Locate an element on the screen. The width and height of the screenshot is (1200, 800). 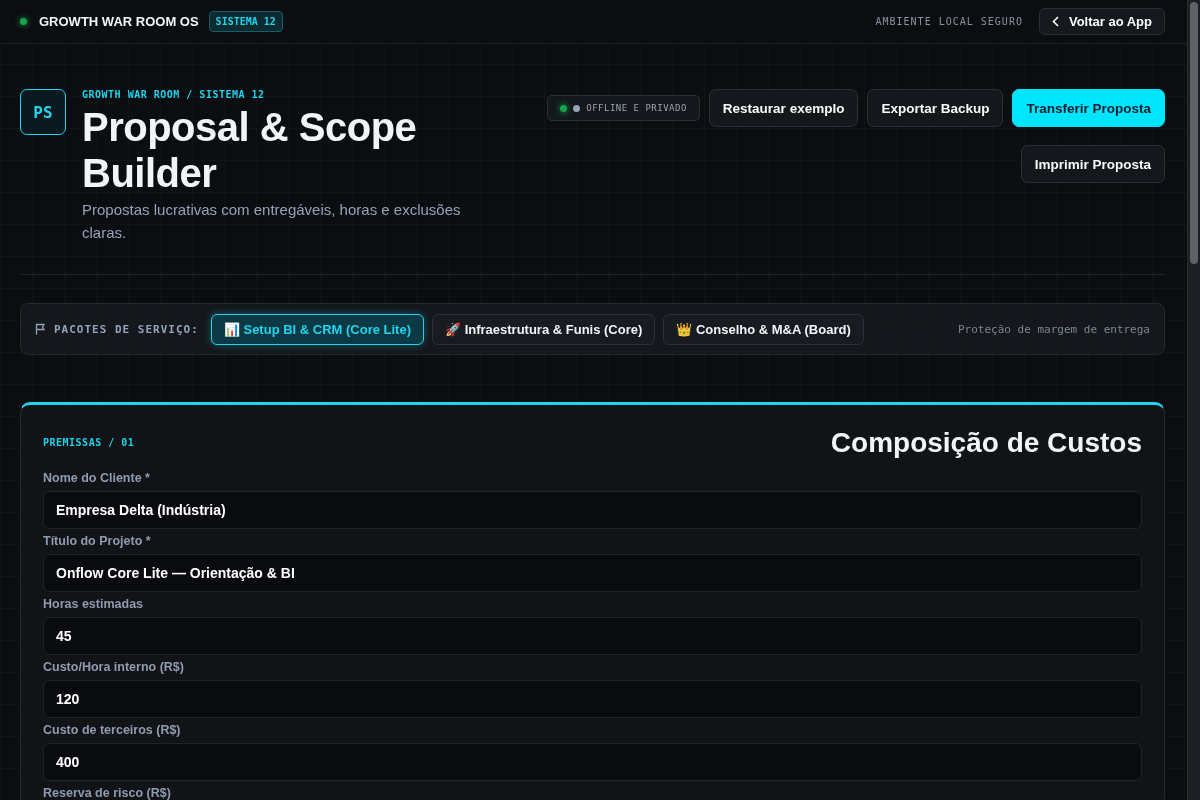
transfer-button: Transferir Proposta is located at coordinates (1088, 108).